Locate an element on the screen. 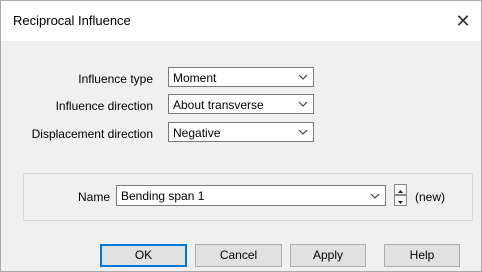  dialog-title: Reciprocal Influence is located at coordinates (72, 20).